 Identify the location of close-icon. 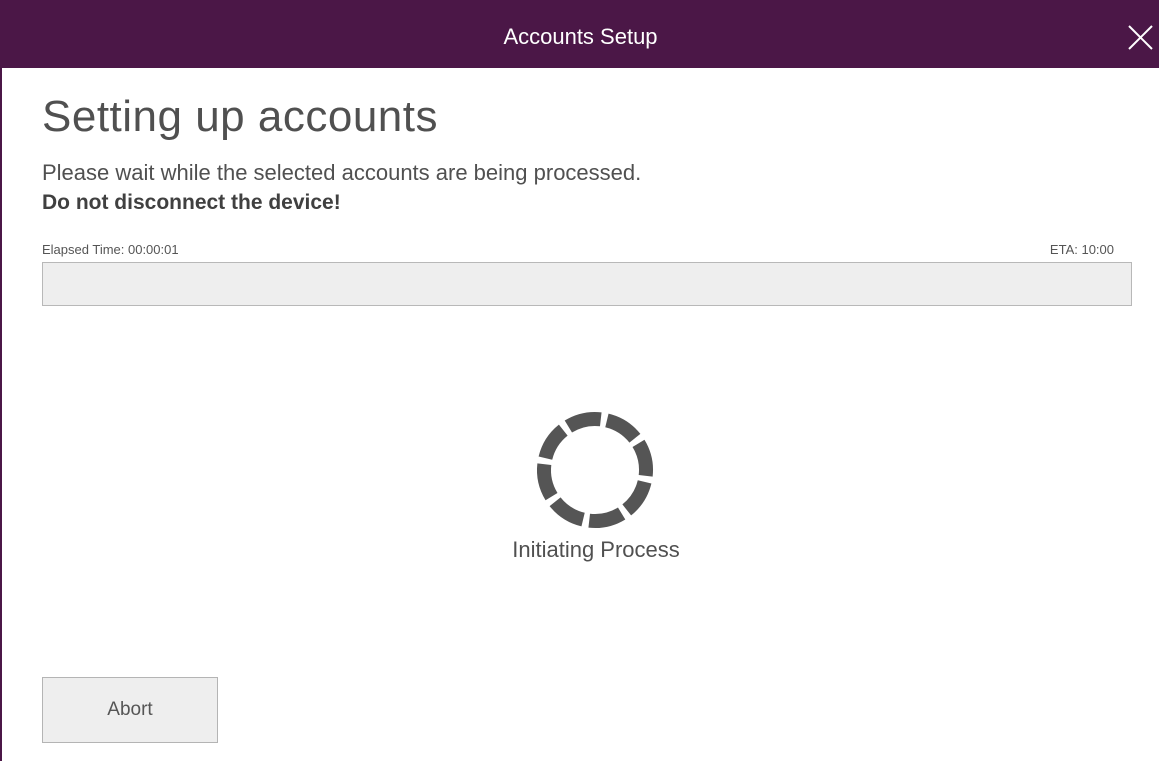
(1140, 37).